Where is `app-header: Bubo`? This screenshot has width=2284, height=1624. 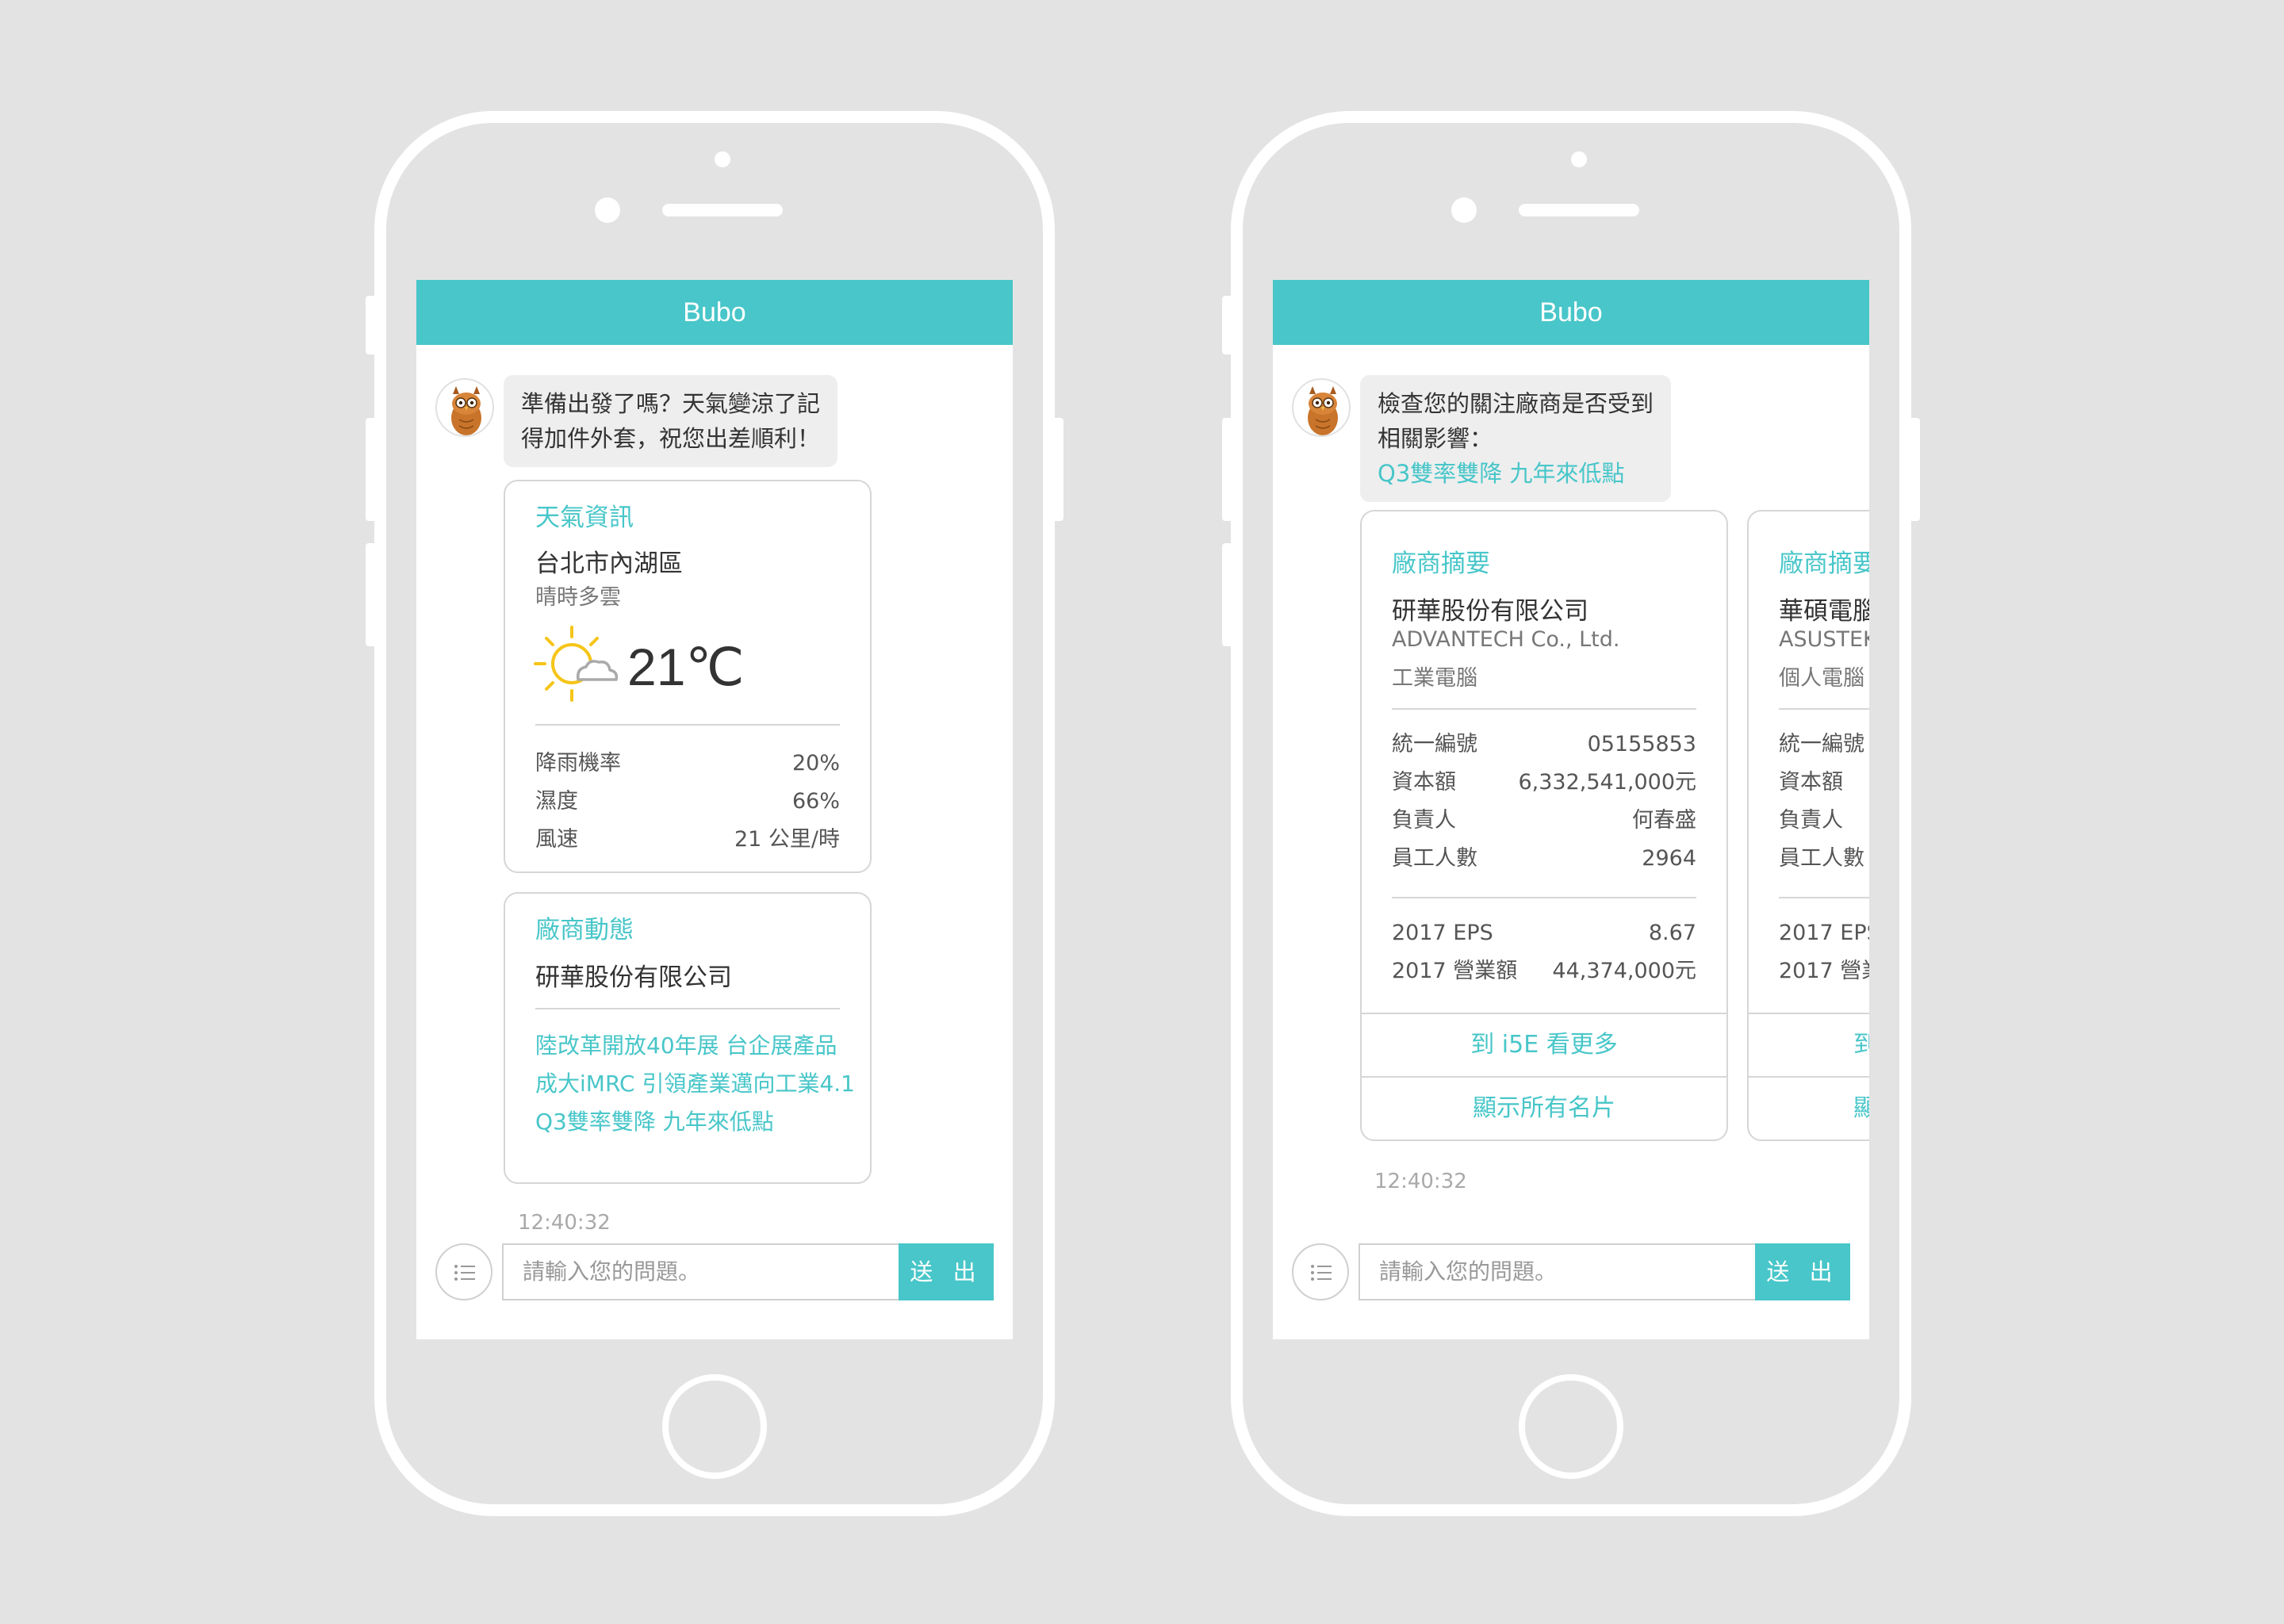 app-header: Bubo is located at coordinates (714, 312).